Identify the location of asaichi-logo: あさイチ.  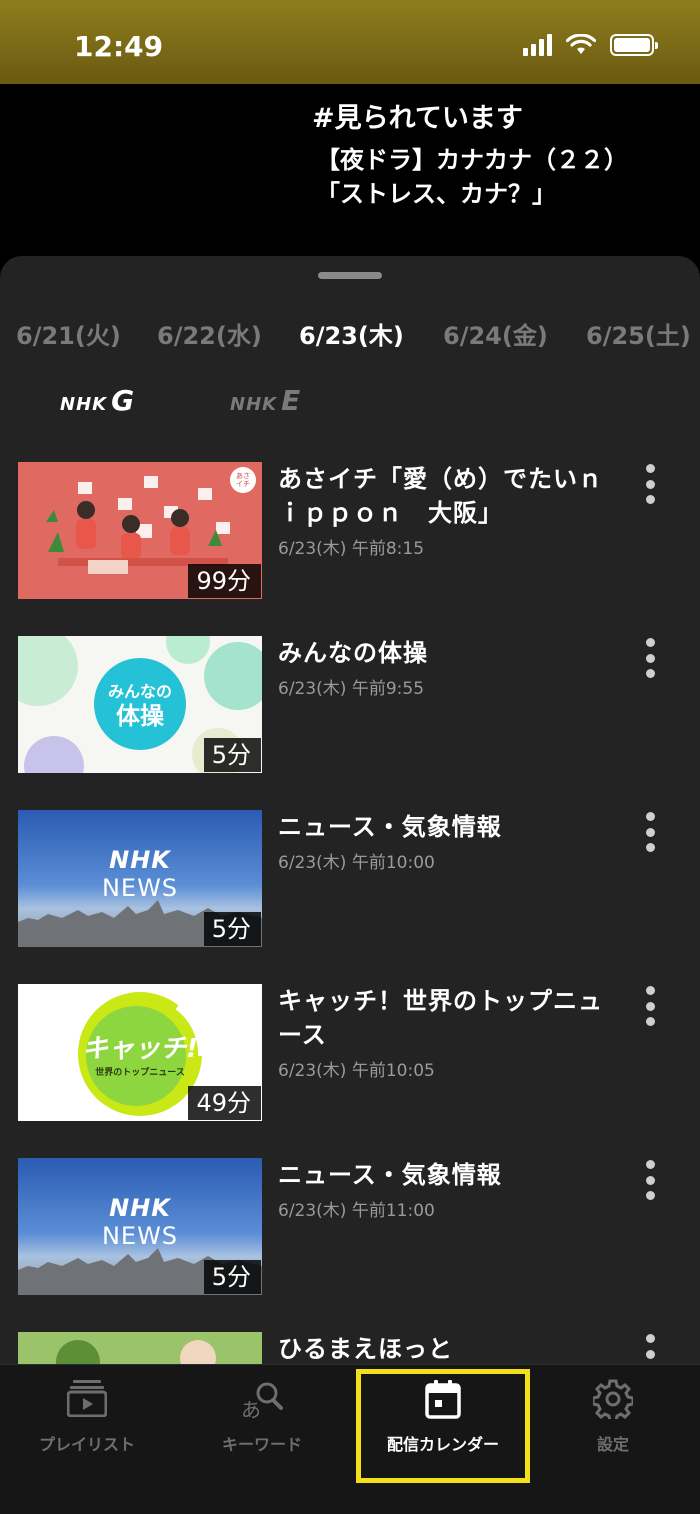
(243, 480).